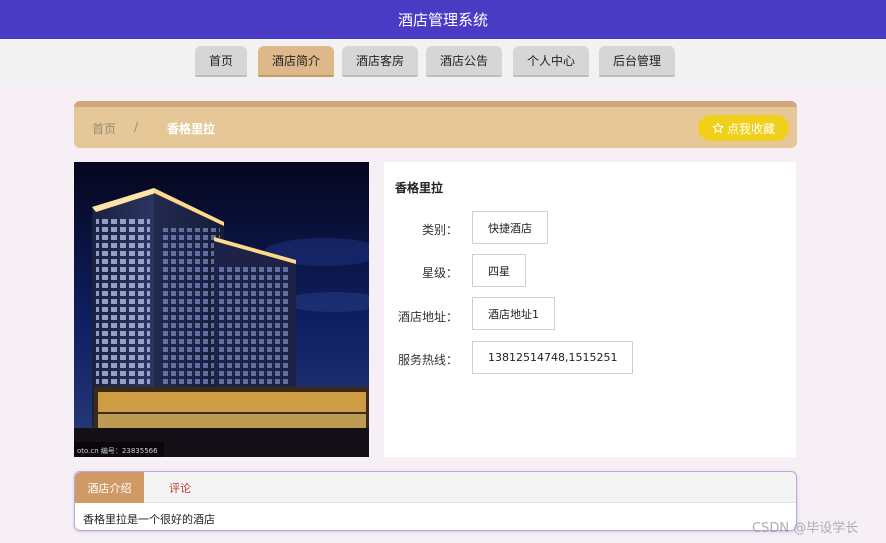  Describe the element at coordinates (427, 360) in the screenshot. I see `hotline-label: 服务热线：` at that location.